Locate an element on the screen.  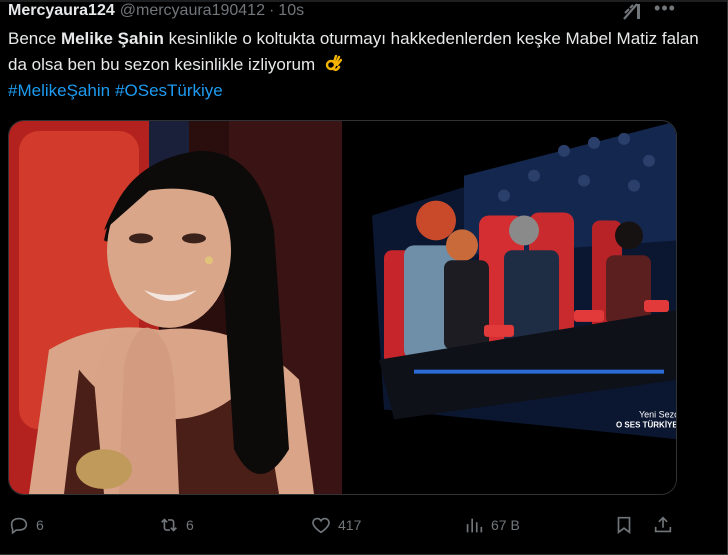
share-icon is located at coordinates (663, 524).